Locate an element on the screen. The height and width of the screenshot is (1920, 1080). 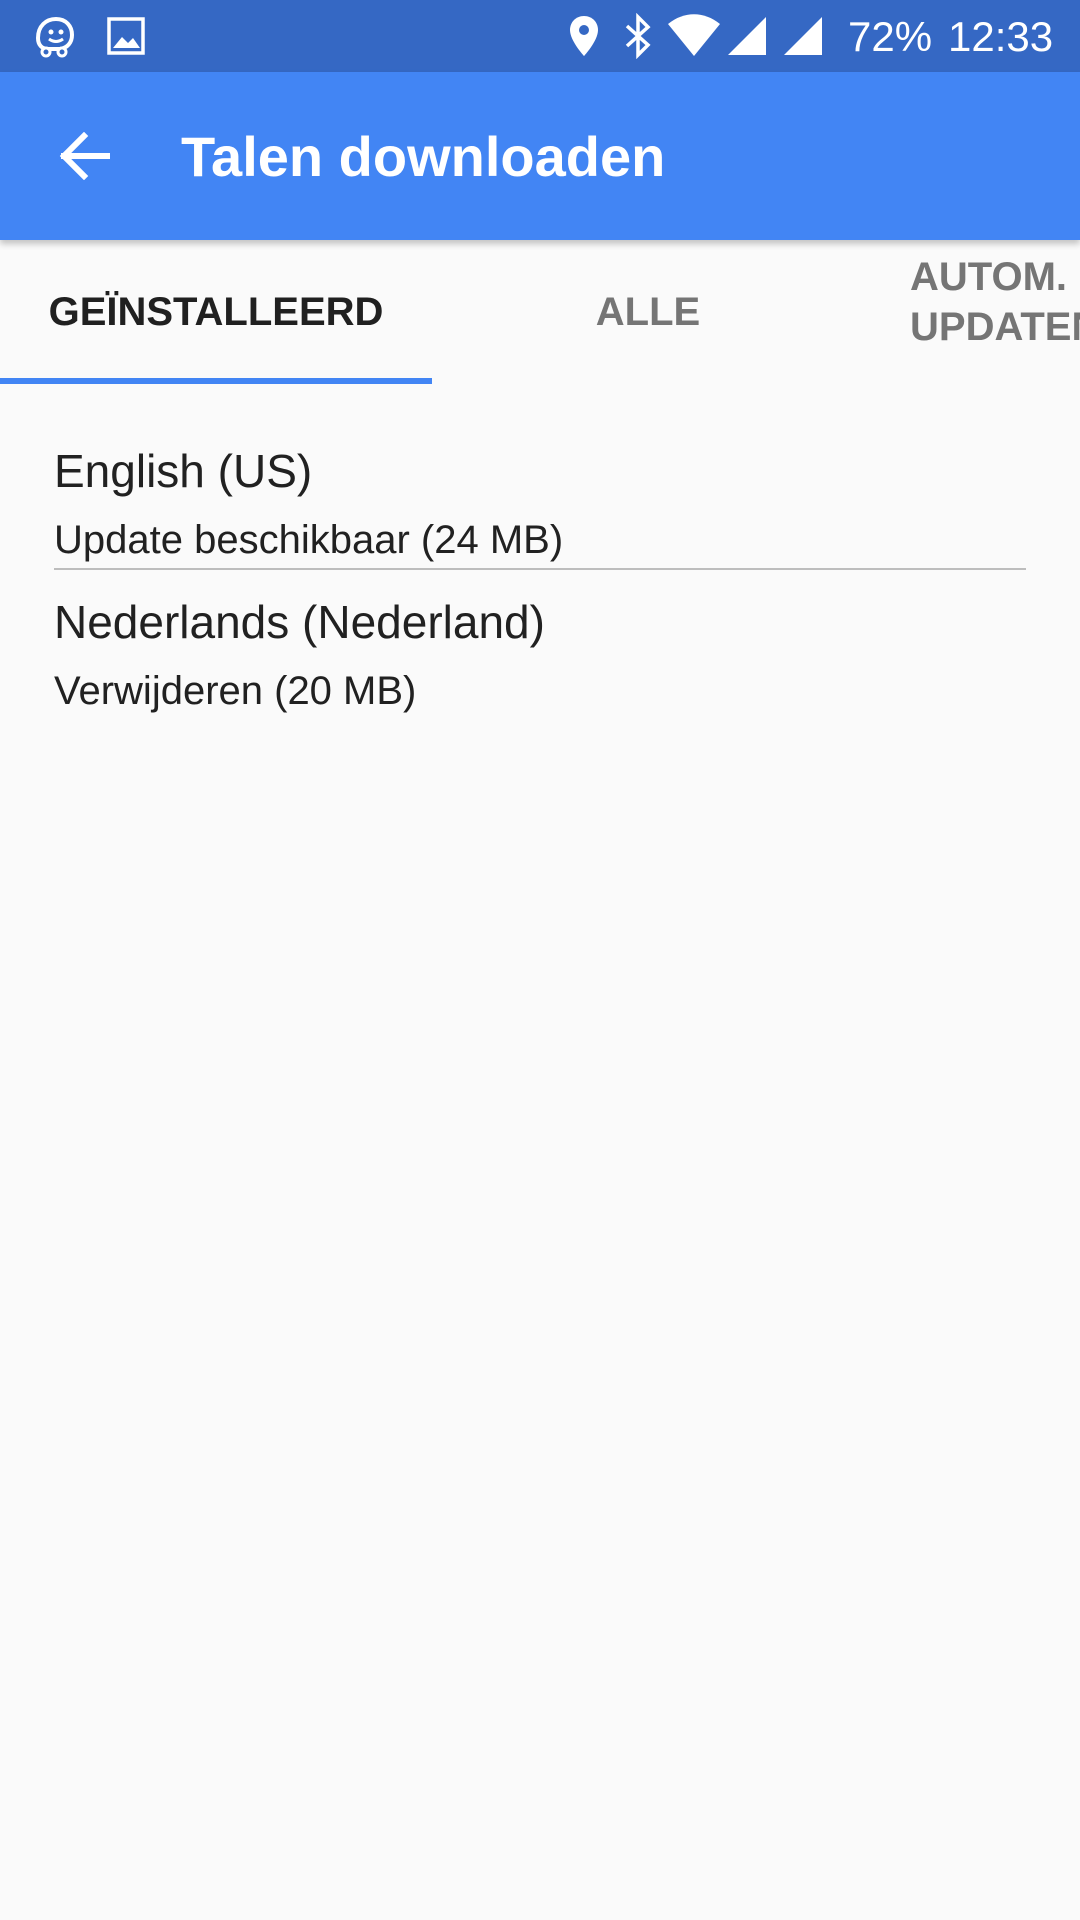
list-item: English (US) Update beschikbaar (24 MB) is located at coordinates (540, 477).